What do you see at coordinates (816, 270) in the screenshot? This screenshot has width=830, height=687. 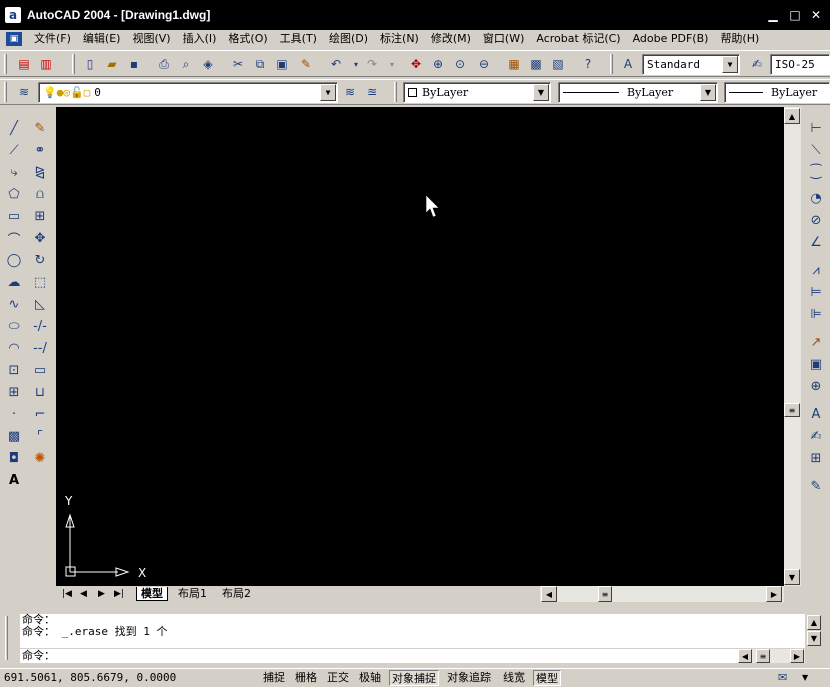 I see `quick-dim-icon: ⩘` at bounding box center [816, 270].